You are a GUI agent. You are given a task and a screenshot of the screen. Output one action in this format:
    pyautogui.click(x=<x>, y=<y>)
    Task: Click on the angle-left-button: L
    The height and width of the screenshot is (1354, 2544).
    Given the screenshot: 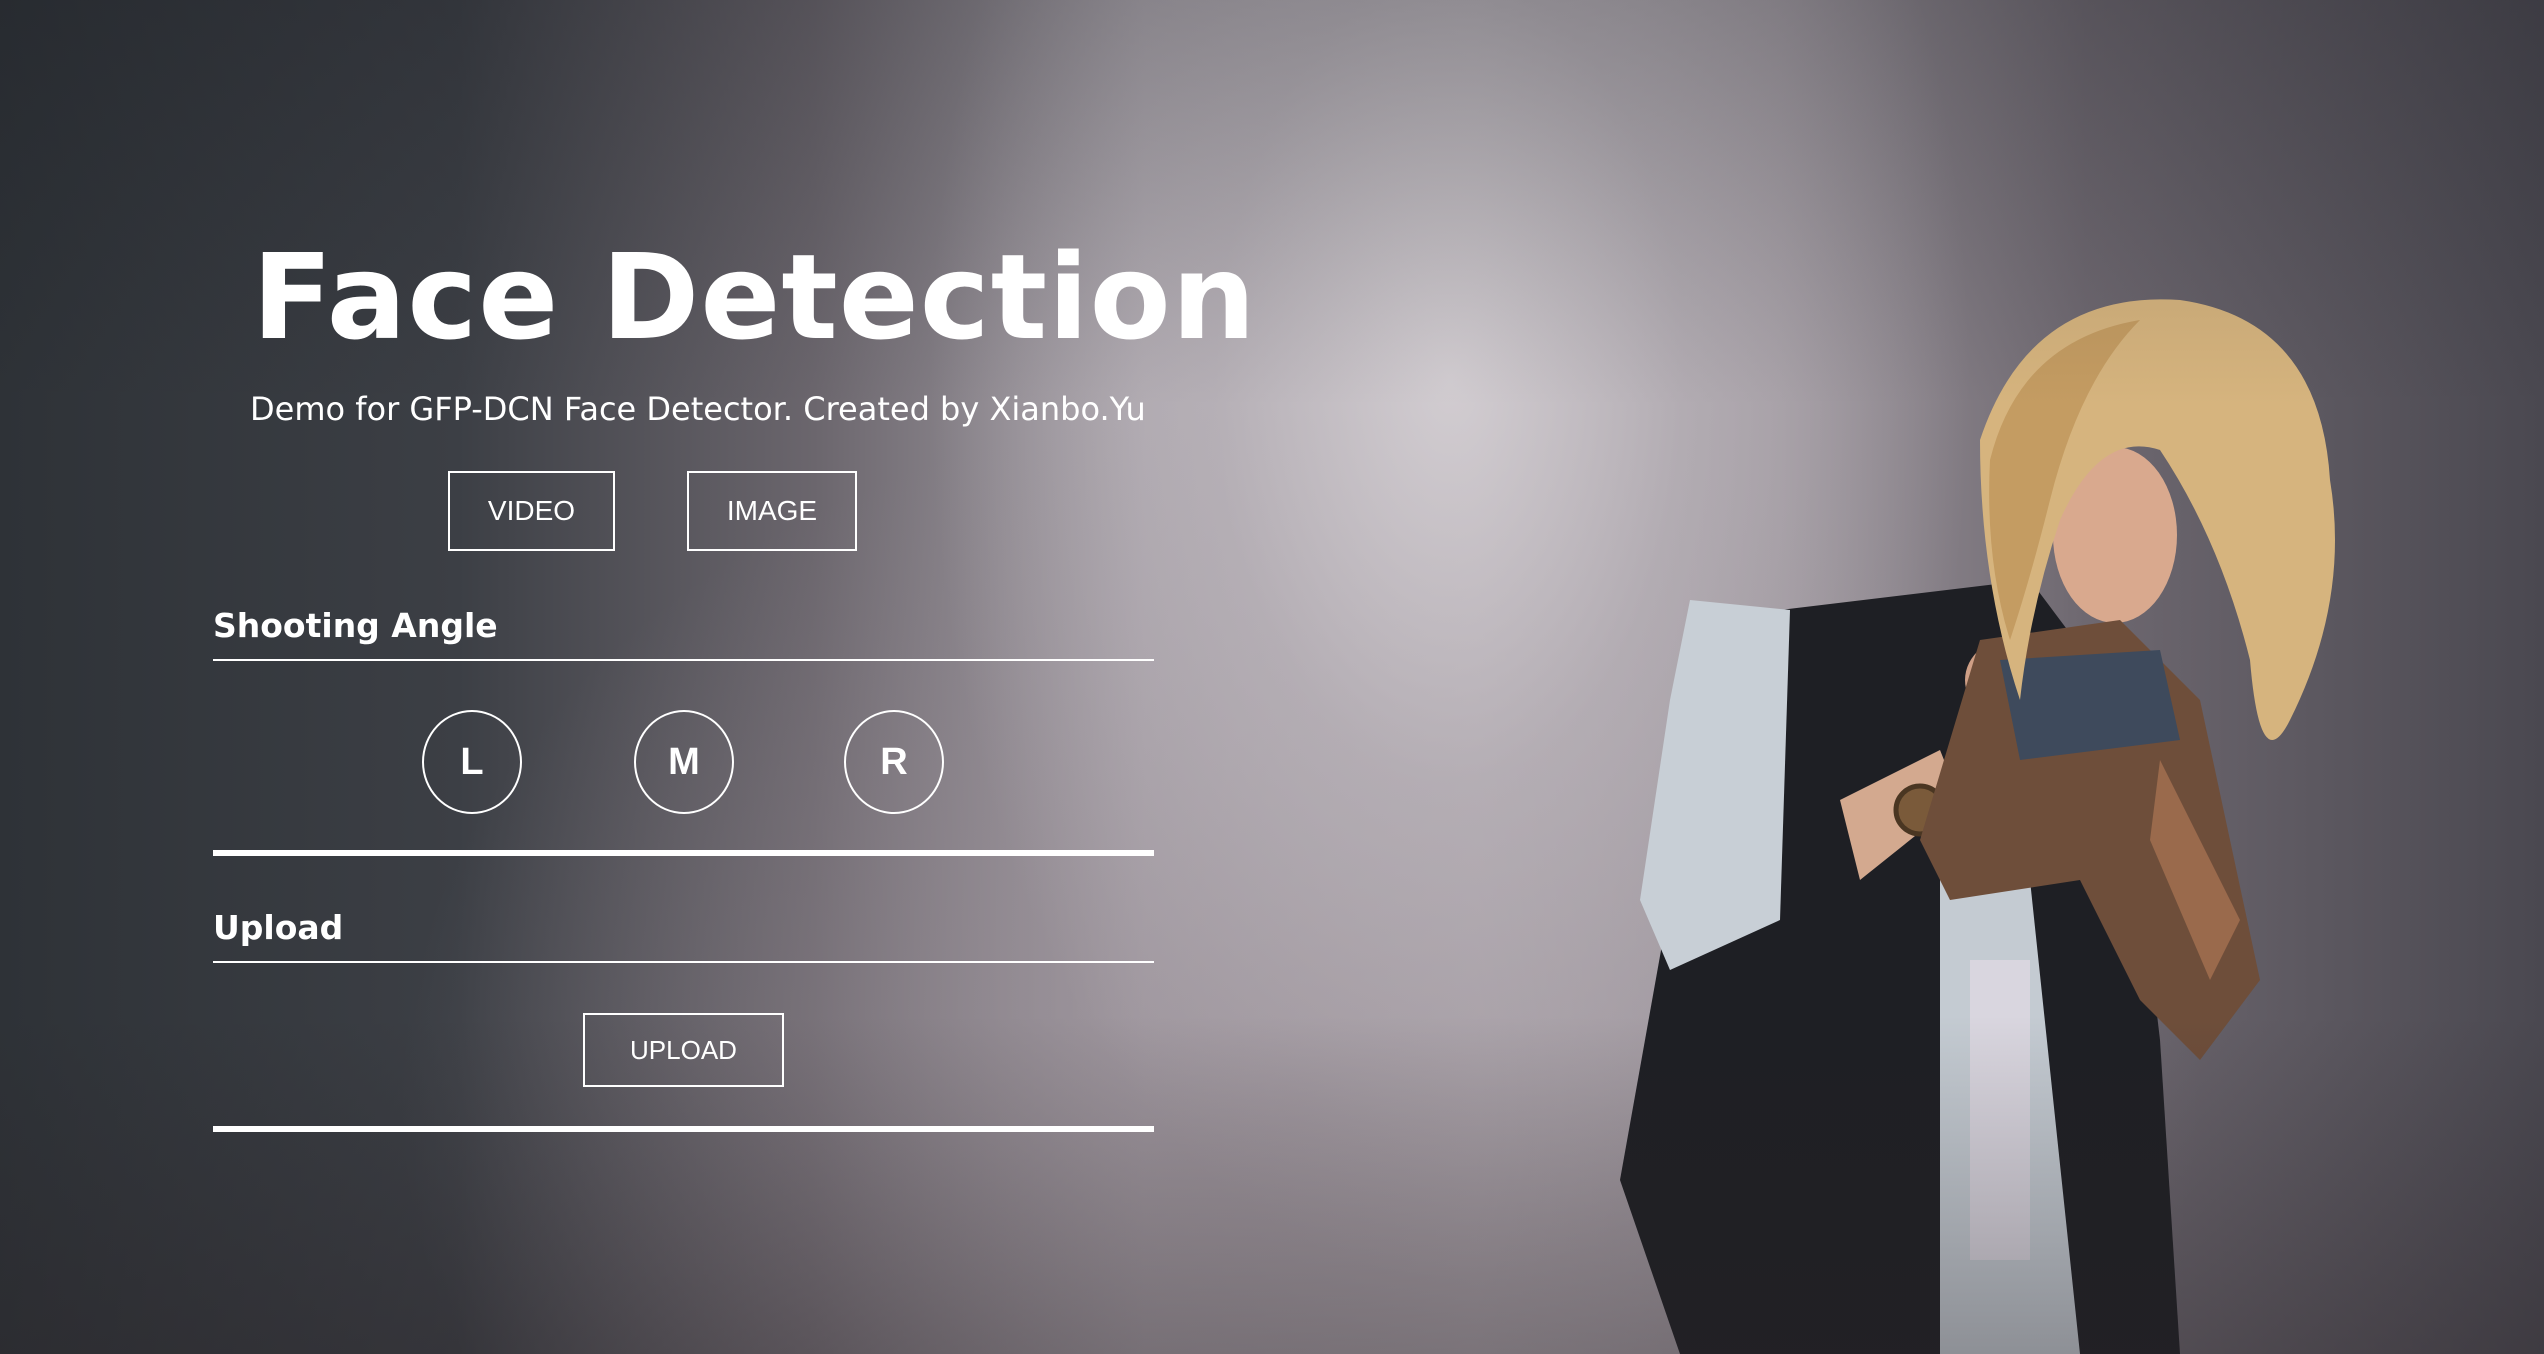 What is the action you would take?
    pyautogui.click(x=472, y=762)
    